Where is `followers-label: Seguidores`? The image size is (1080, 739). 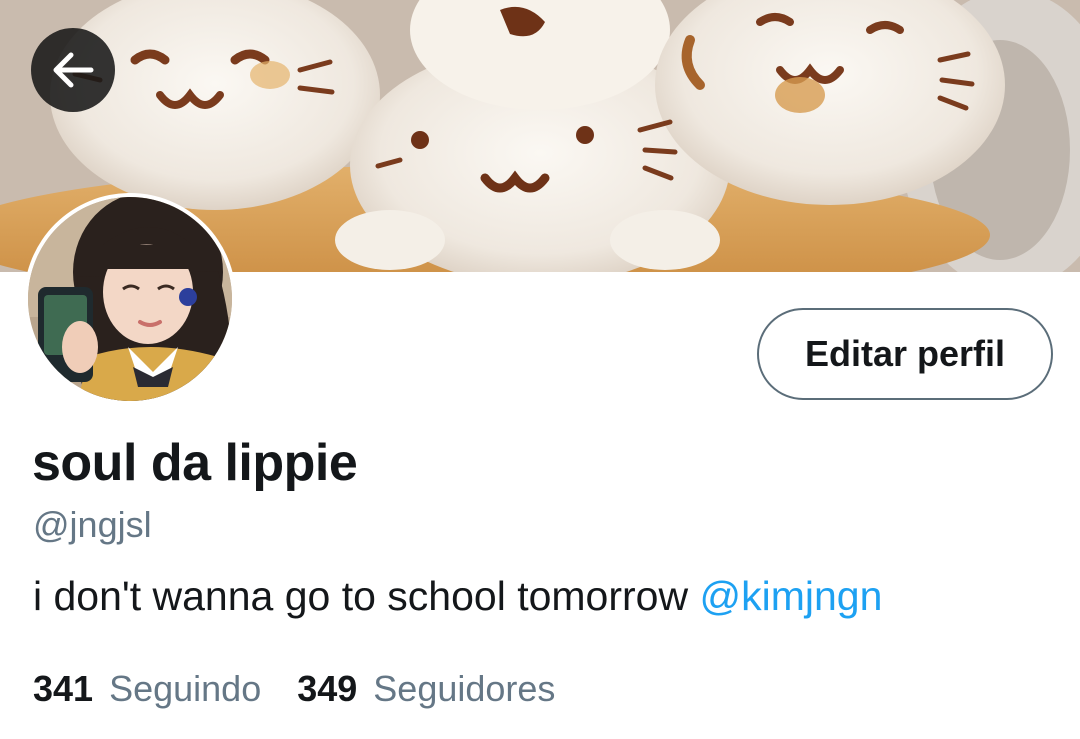
followers-label: Seguidores is located at coordinates (464, 688).